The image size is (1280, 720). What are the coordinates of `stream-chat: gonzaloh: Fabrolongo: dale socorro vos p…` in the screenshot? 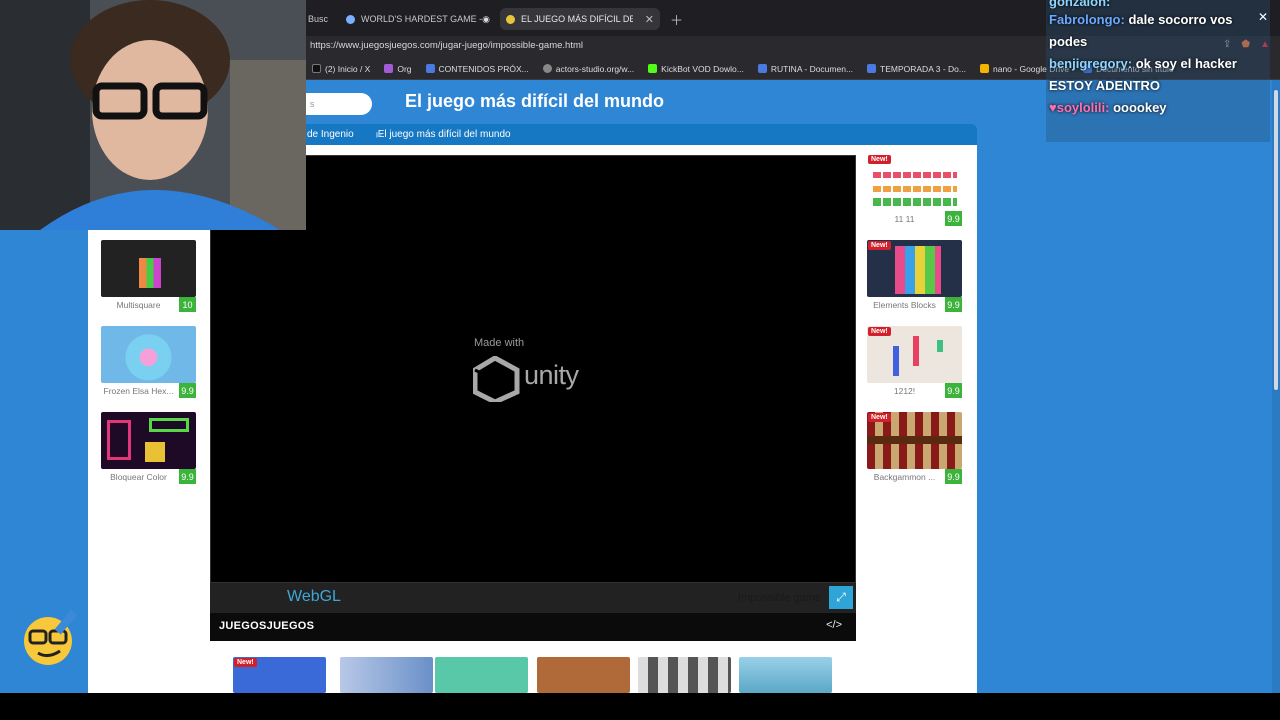 It's located at (1158, 71).